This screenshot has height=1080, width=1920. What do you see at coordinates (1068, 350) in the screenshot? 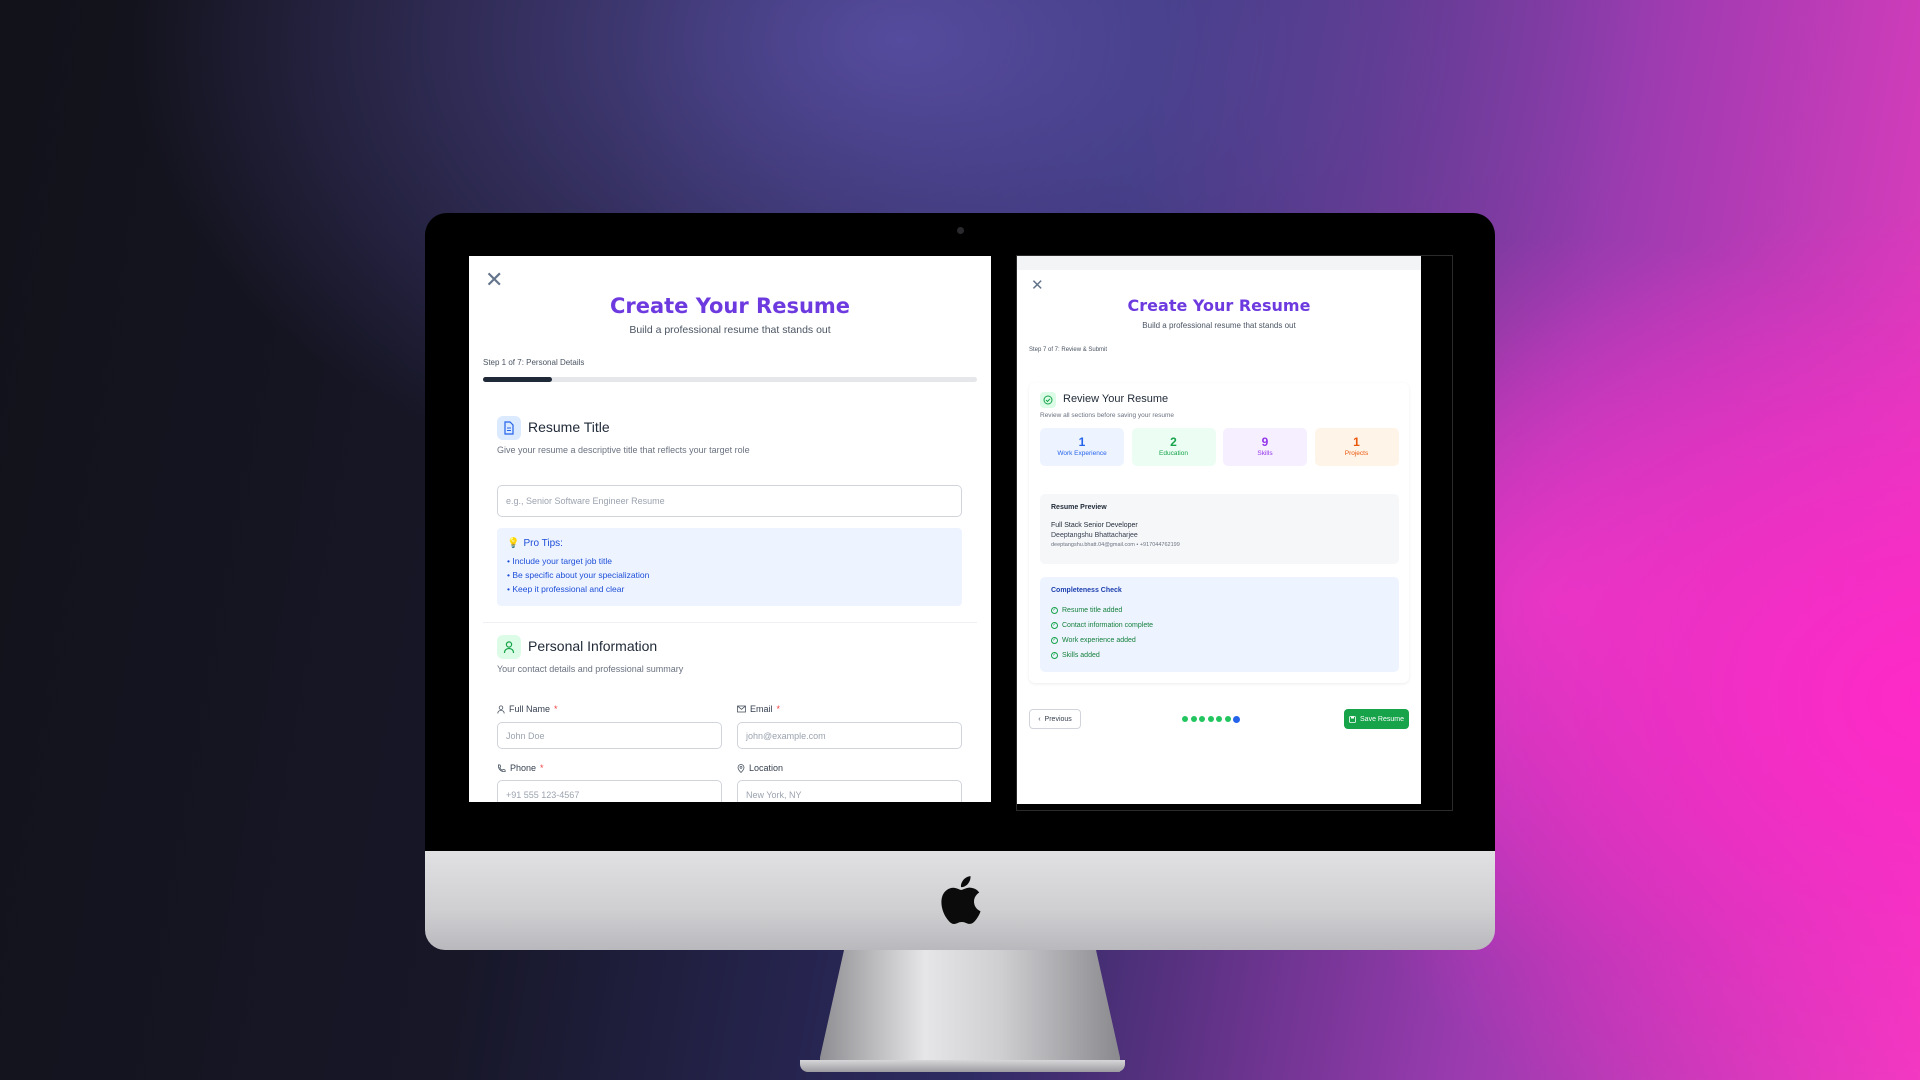
I see `step-indicator: Step 7 of 7: Review & Submit` at bounding box center [1068, 350].